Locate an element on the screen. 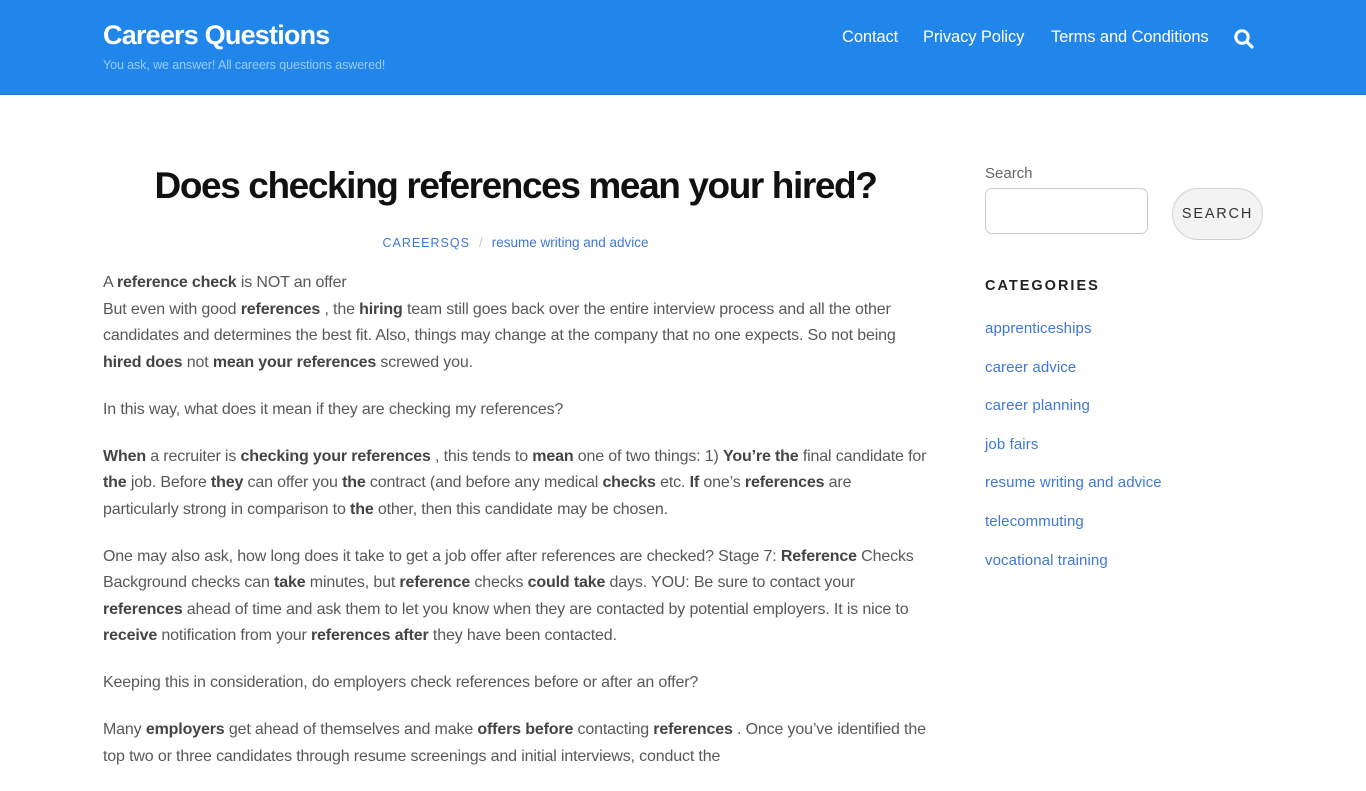 This screenshot has width=1366, height=791. category-link-career-planning: career planning is located at coordinates (1037, 405).